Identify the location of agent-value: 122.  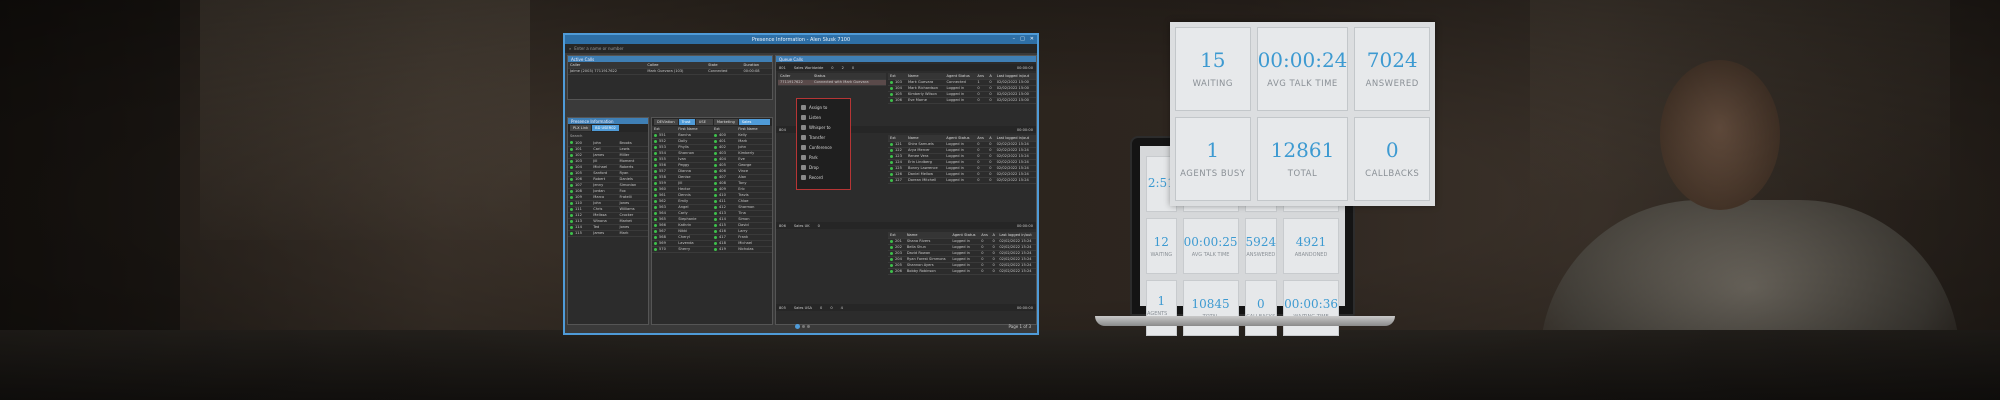
(898, 150).